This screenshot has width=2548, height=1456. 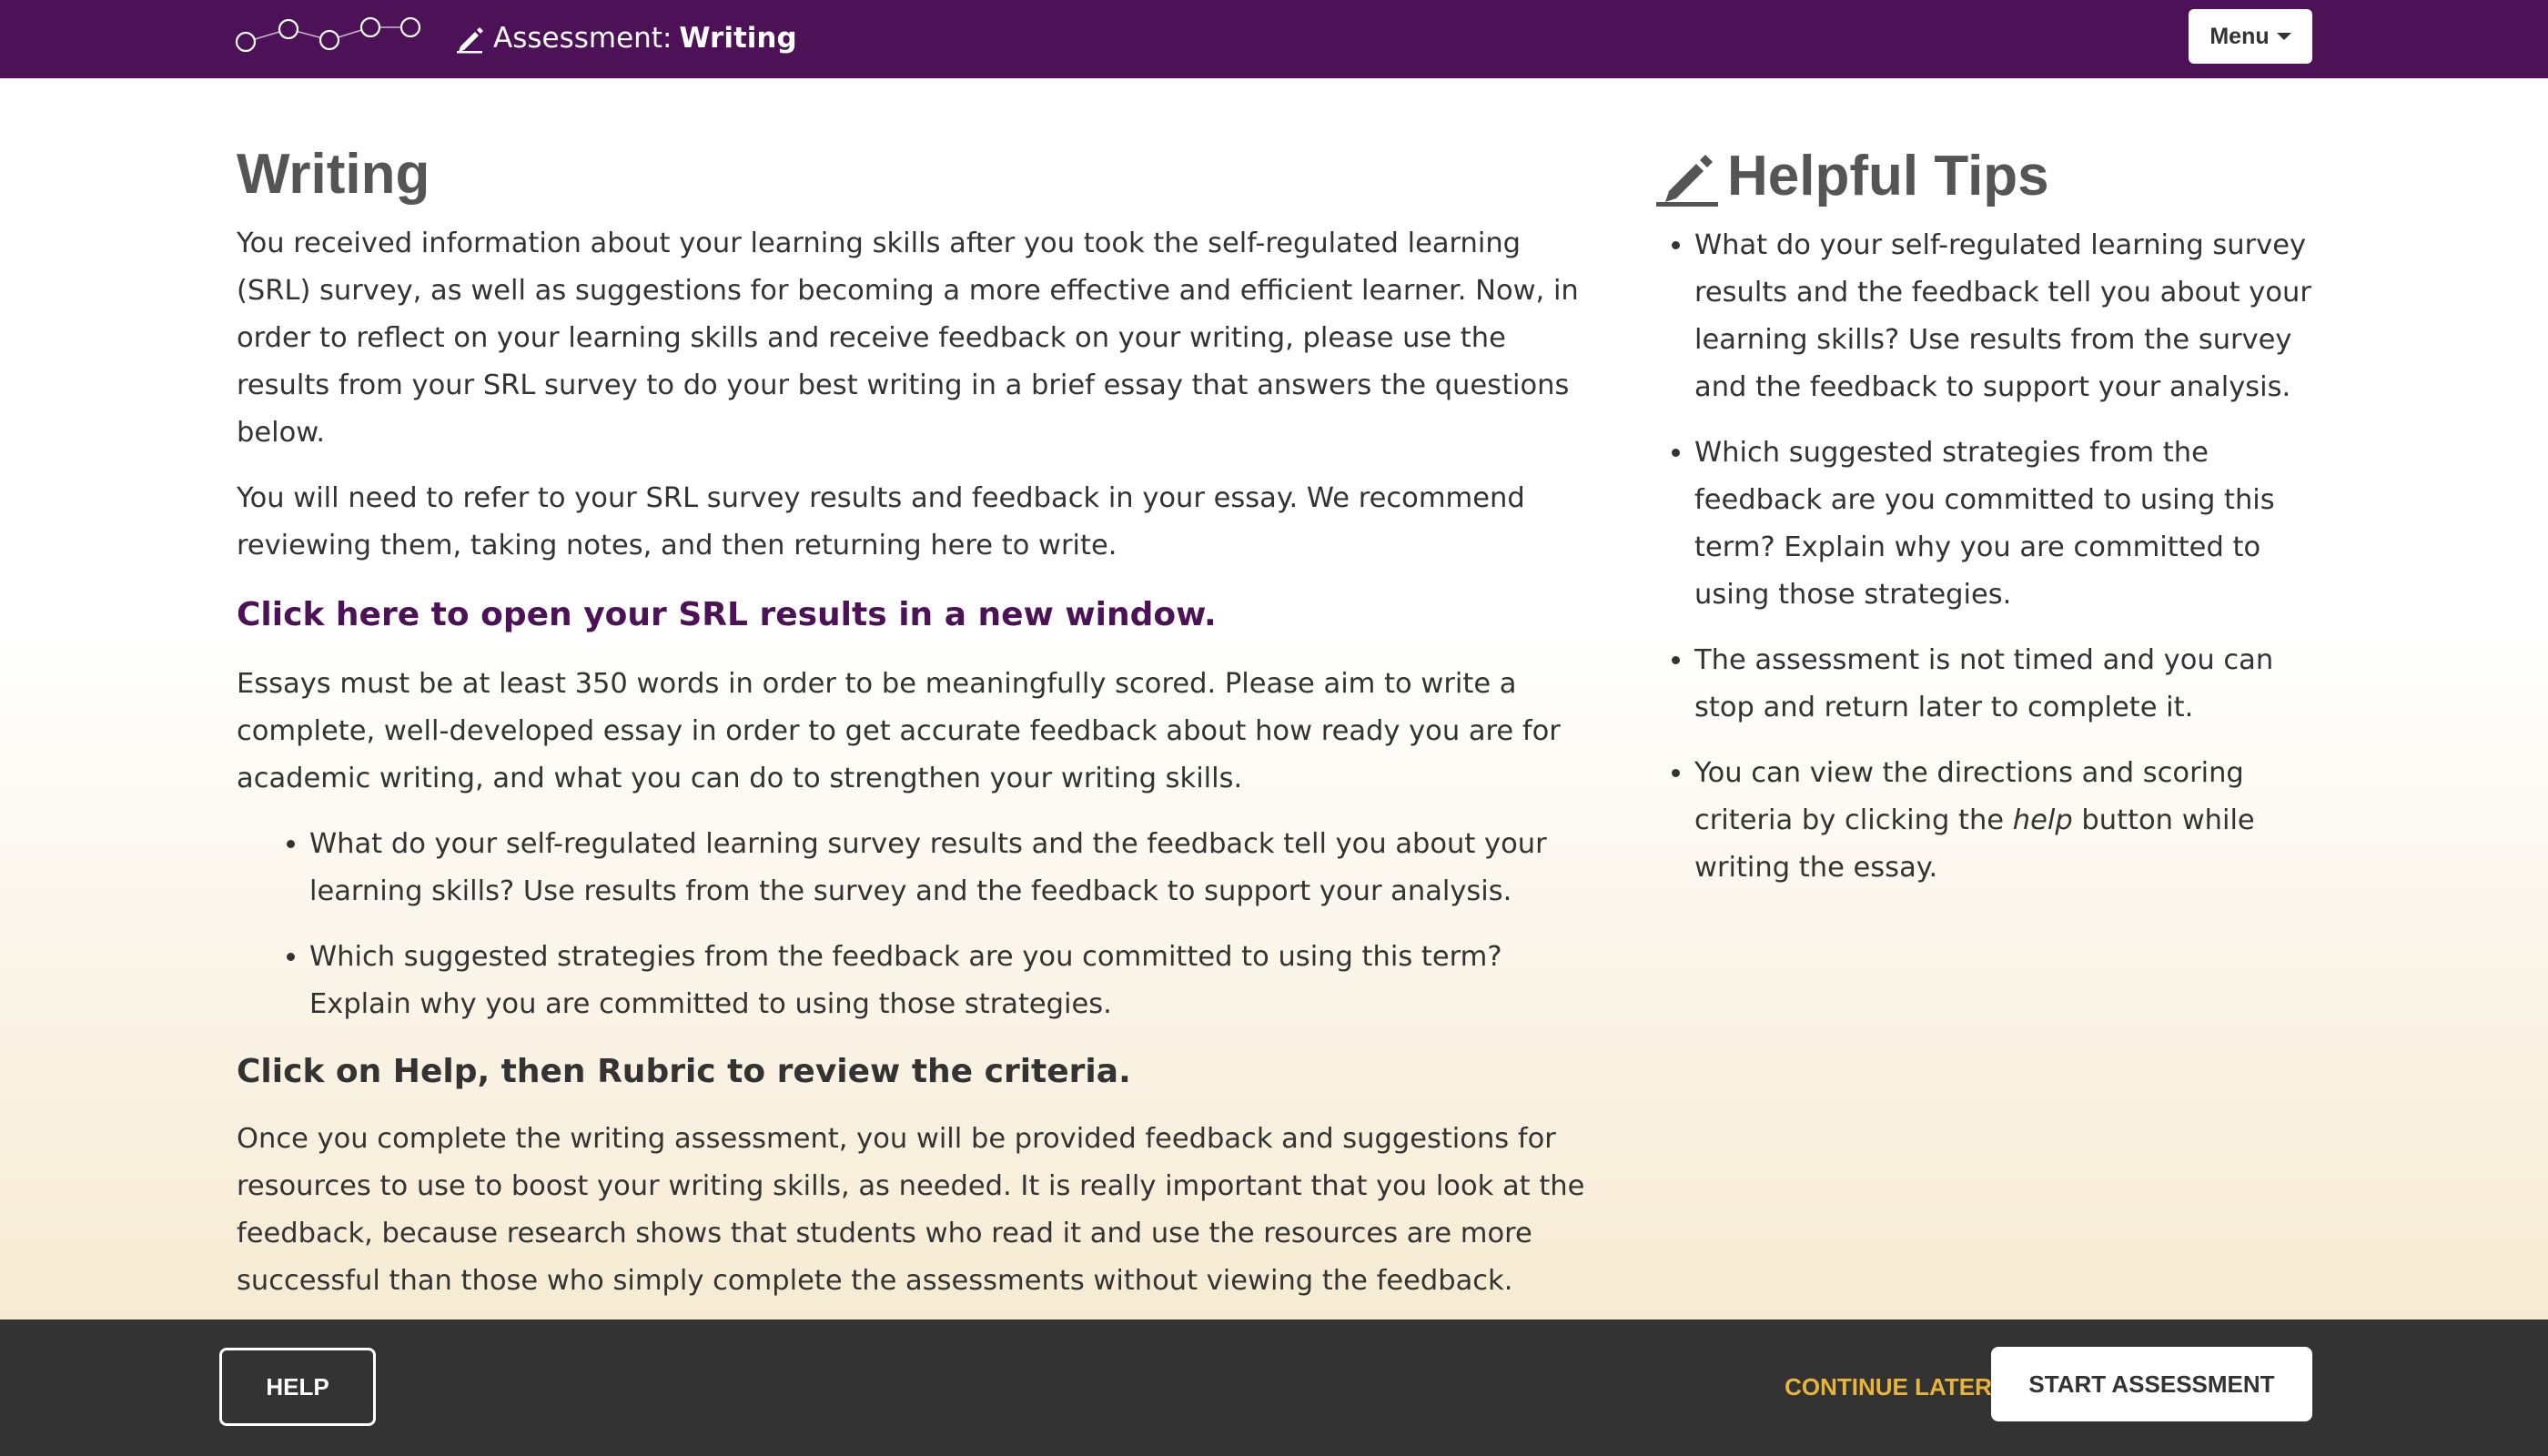 I want to click on assessment-title-name: Writing, so click(x=738, y=39).